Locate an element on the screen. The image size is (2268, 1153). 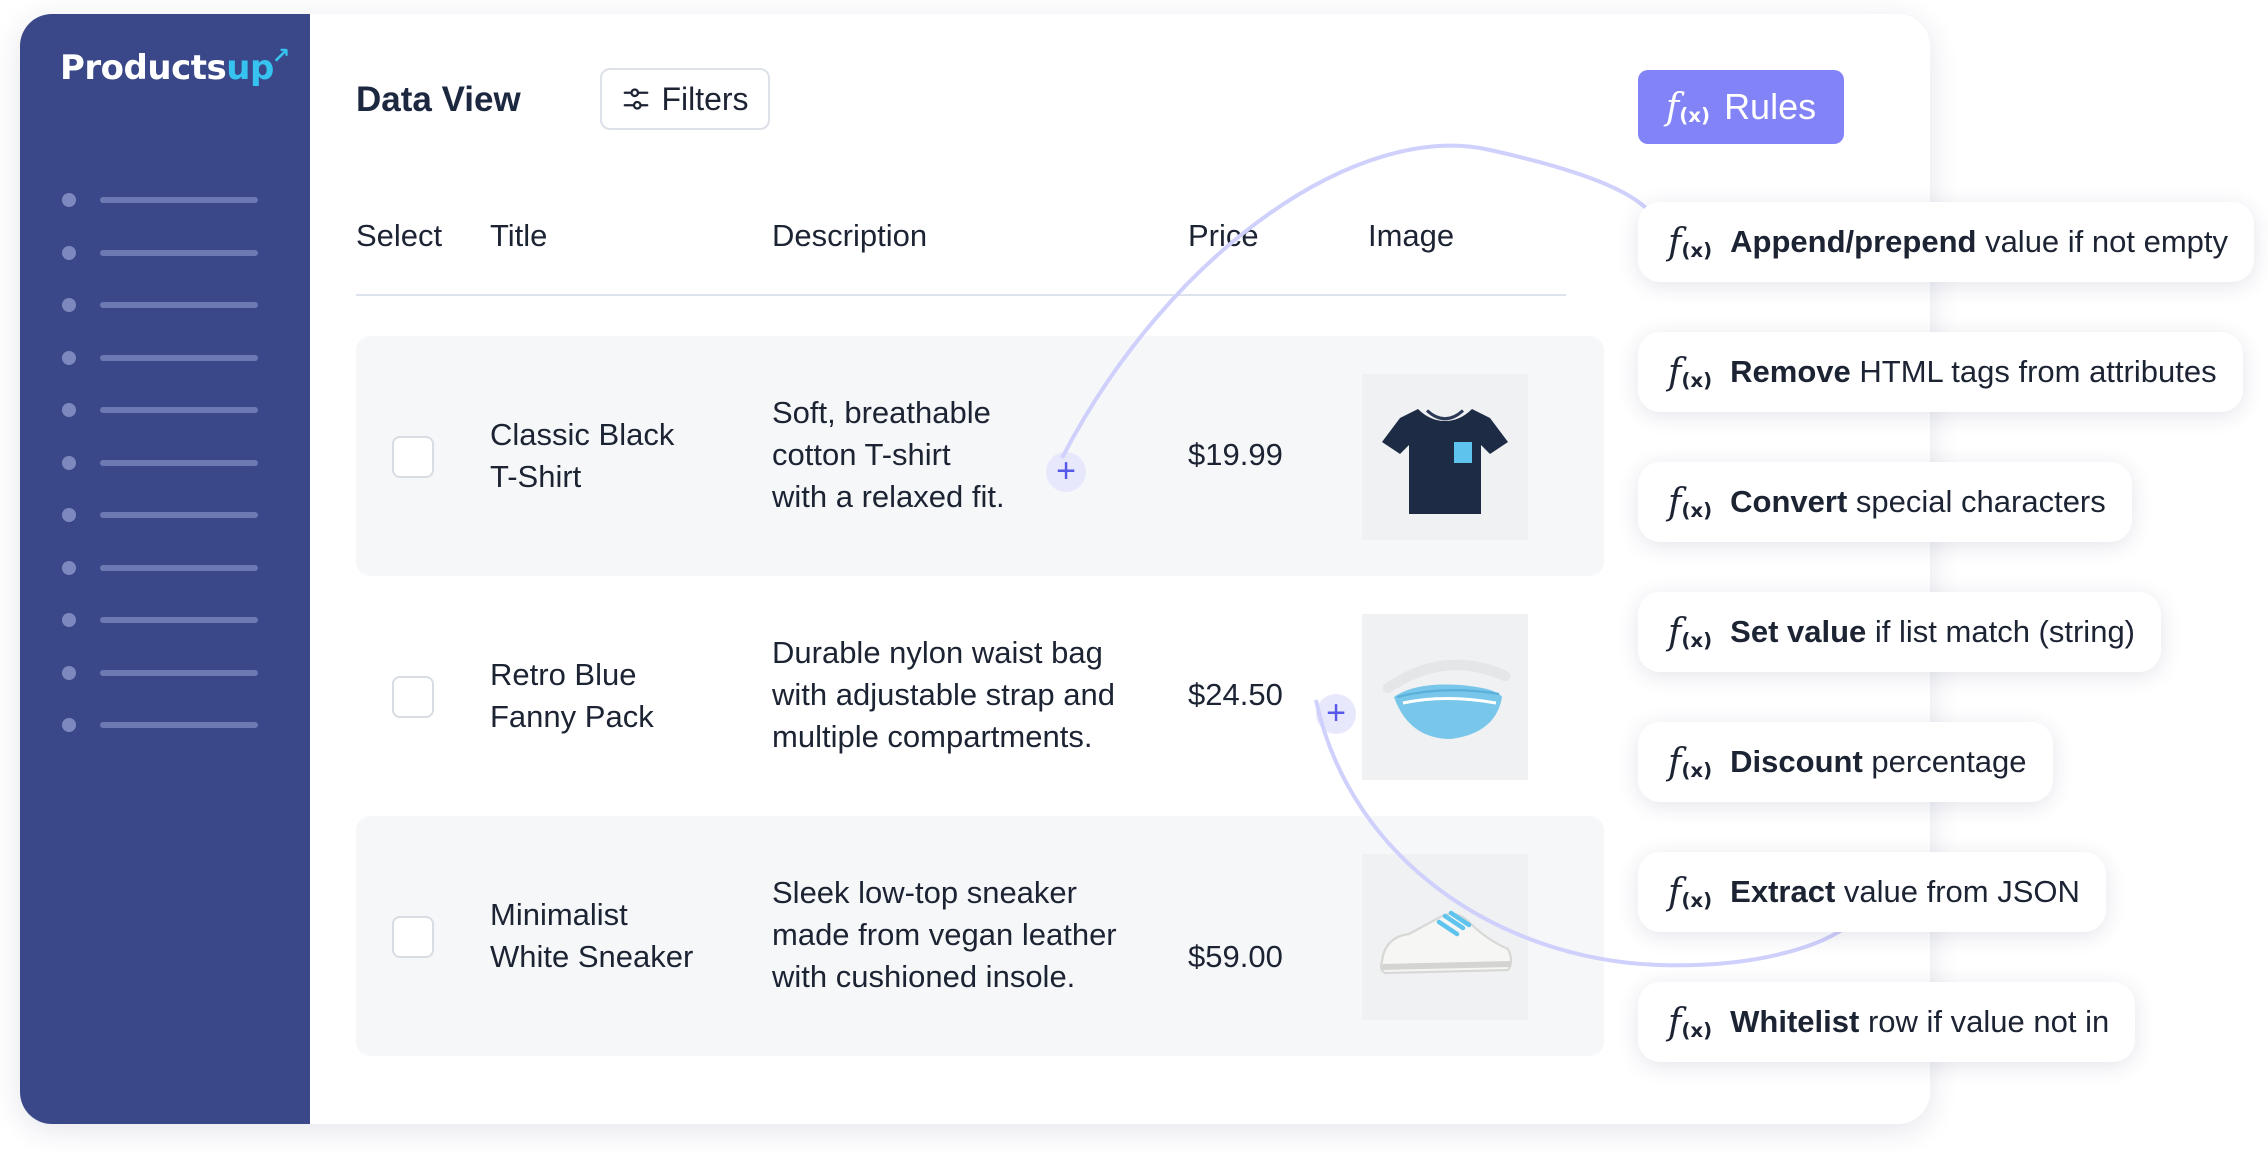
rule-item: f(x) Set value if list match (string) is located at coordinates (1900, 632).